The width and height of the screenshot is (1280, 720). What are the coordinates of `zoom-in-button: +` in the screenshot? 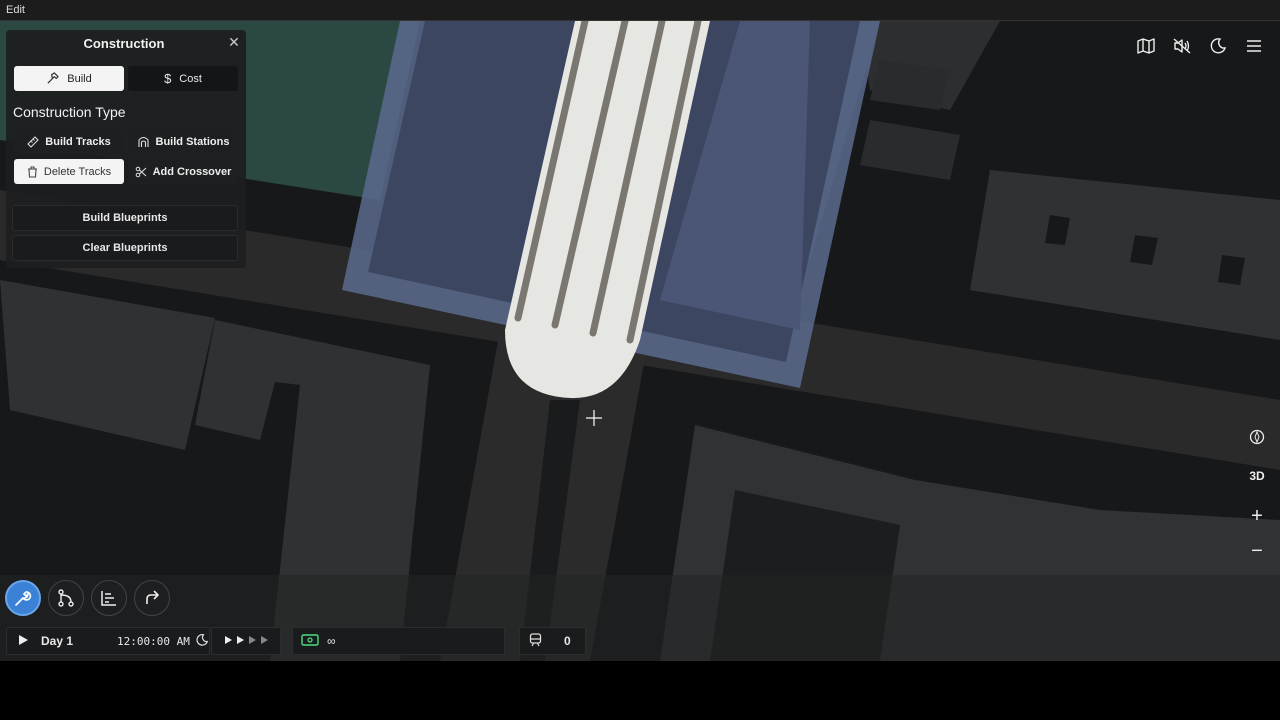 It's located at (1257, 516).